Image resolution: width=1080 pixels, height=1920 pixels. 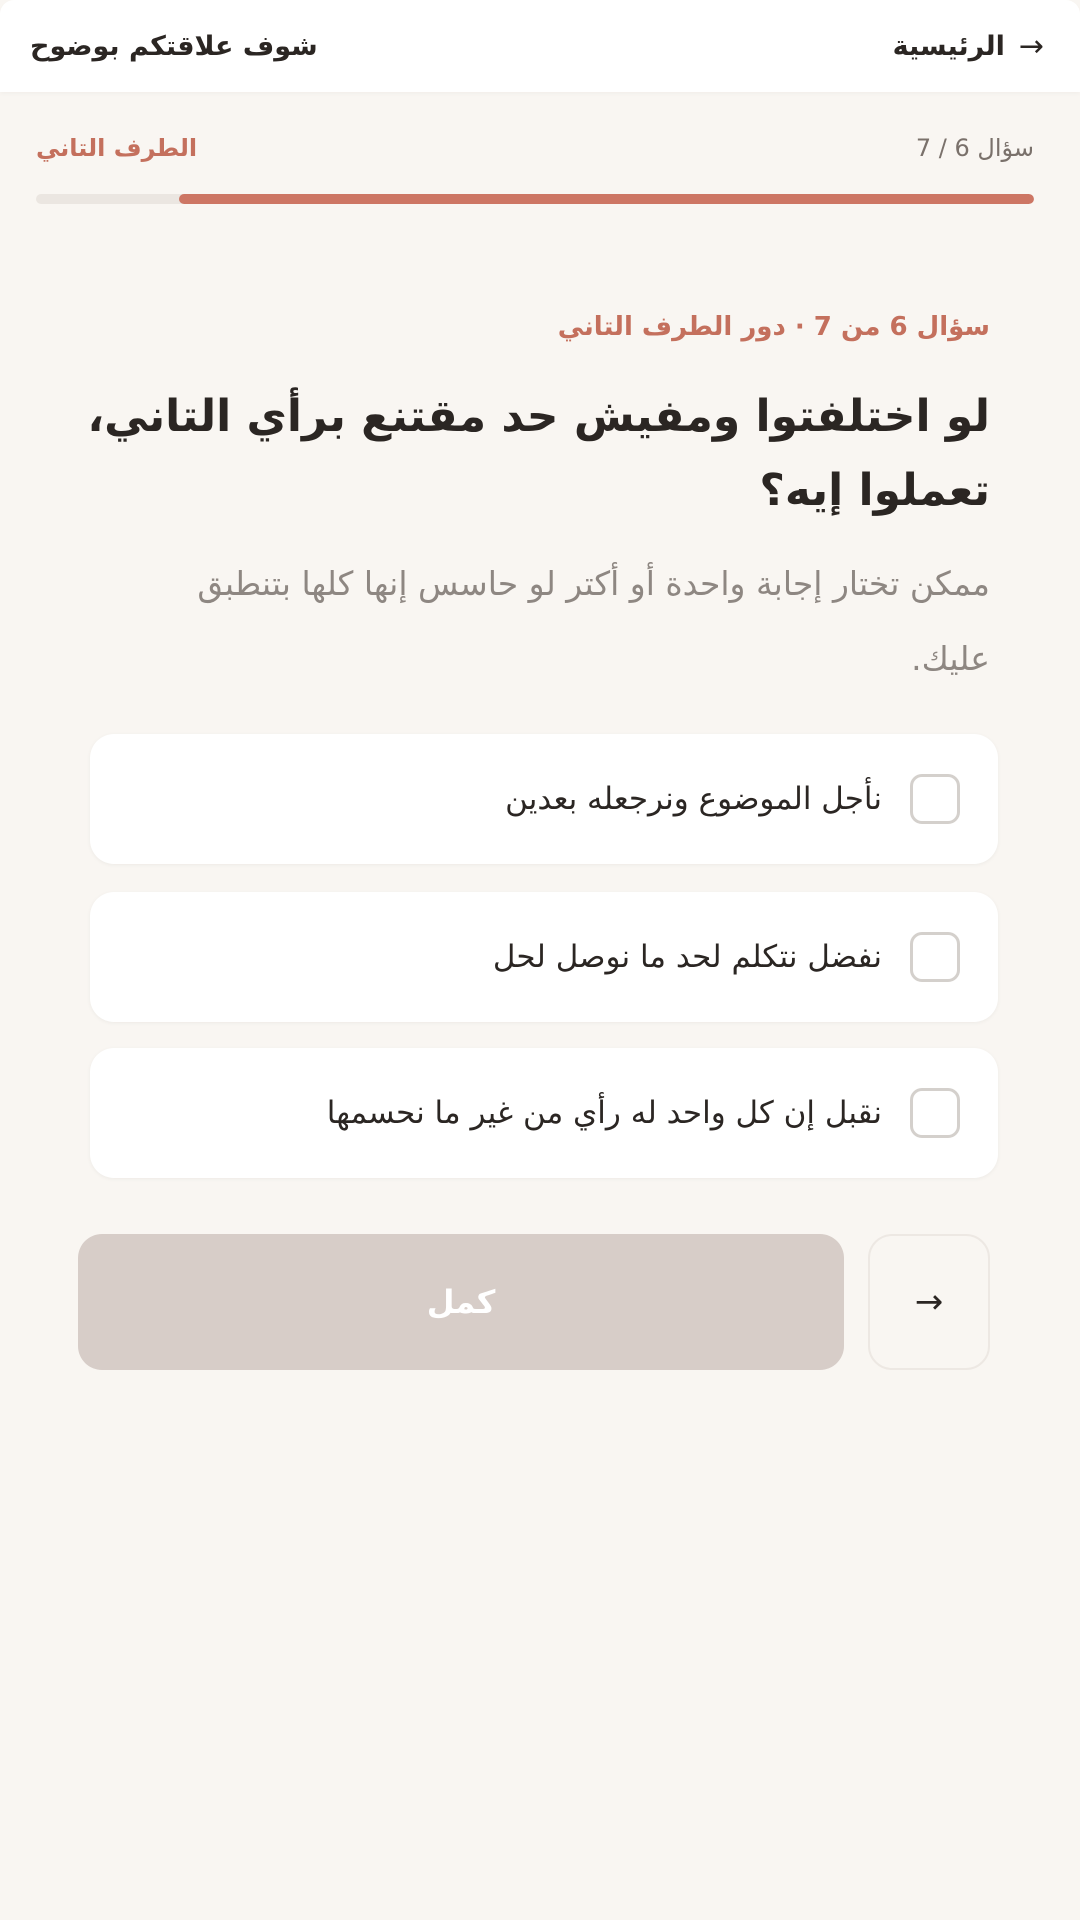 I want to click on answer-option-label: نأجل الموضوع ونرجعله بعدين, so click(x=693, y=799).